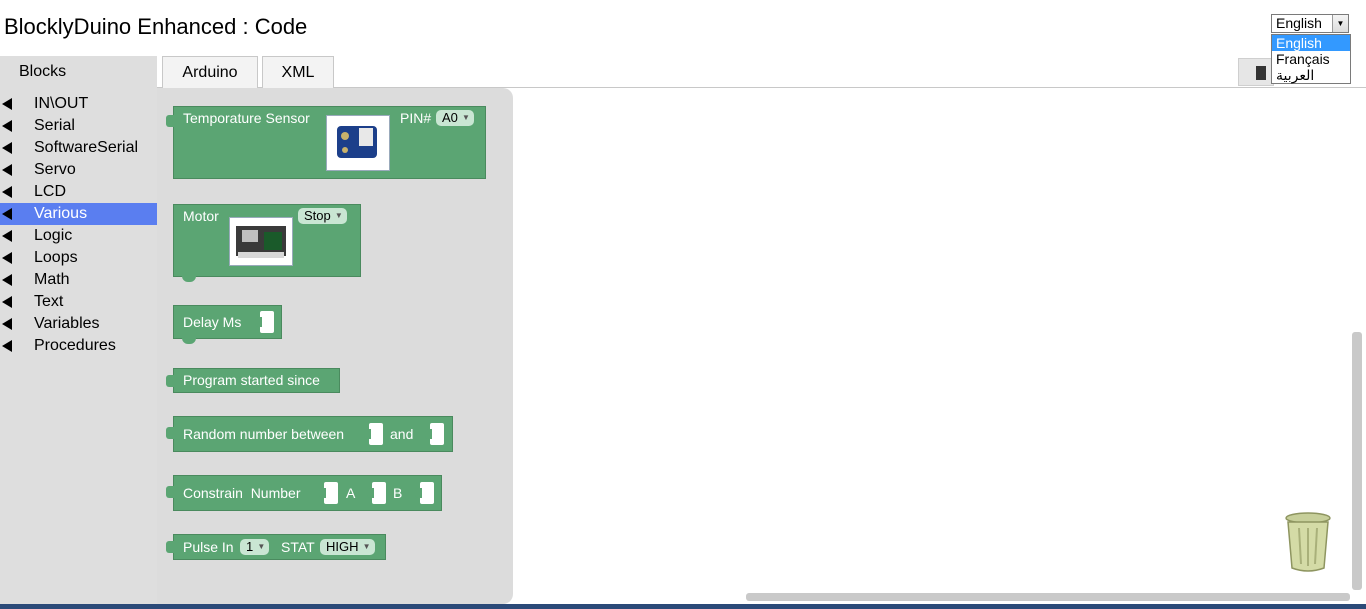  I want to click on category-label: Serial, so click(54, 125).